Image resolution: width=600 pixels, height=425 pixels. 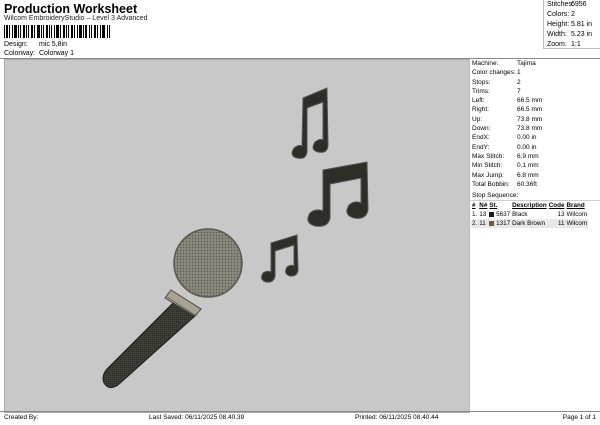 I want to click on info-row: EndY: 0.00 in, so click(x=535, y=147).